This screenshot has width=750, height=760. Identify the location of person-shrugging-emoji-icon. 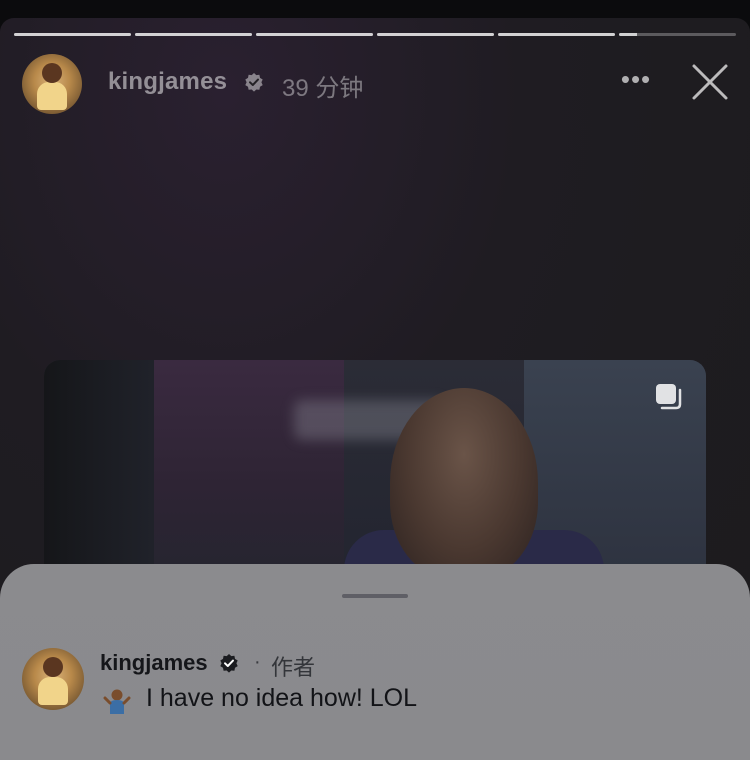
(117, 701).